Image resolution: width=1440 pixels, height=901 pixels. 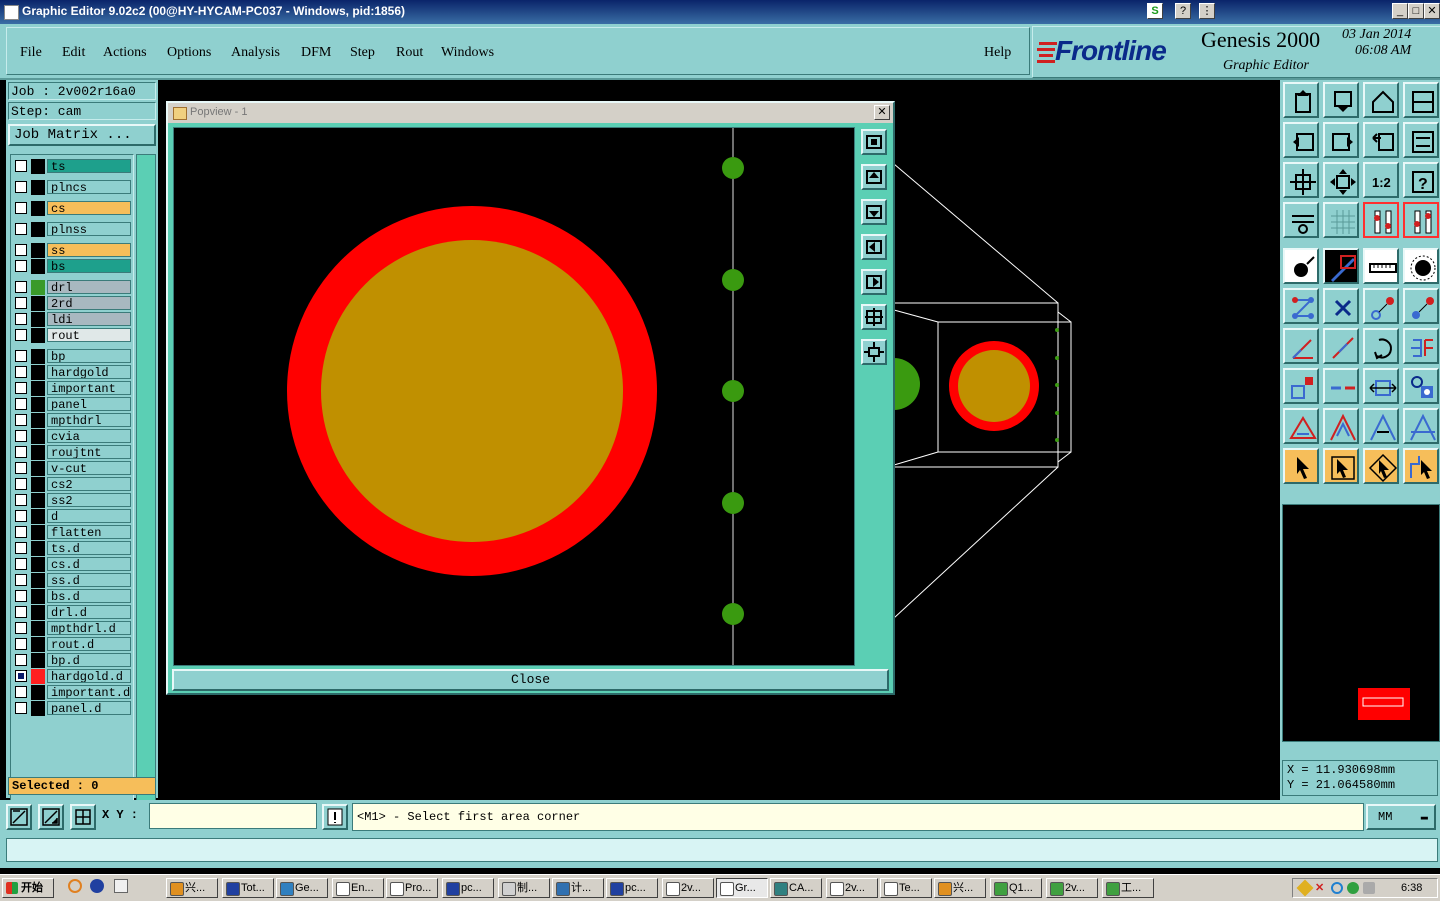 I want to click on layer-row: hardgold.d, so click(x=72, y=676).